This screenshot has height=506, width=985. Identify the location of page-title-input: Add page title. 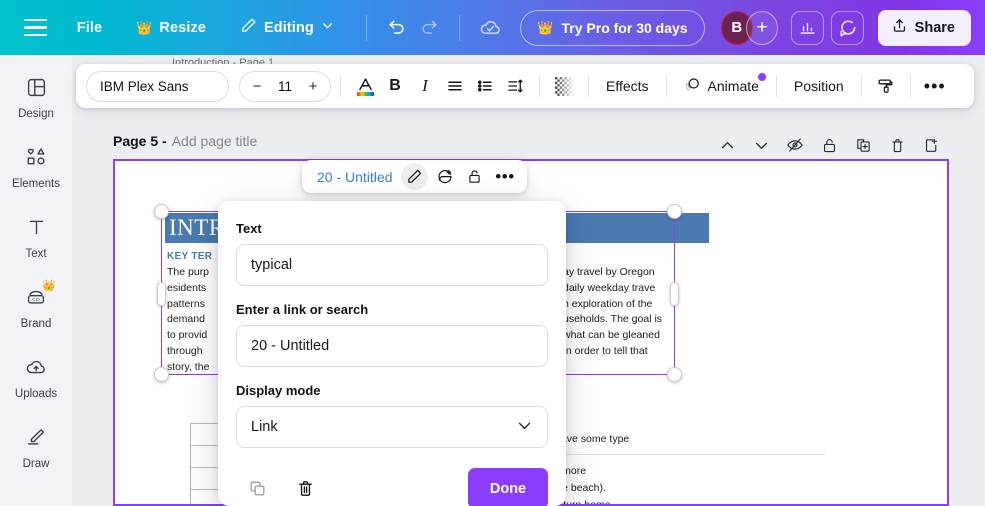
(215, 141).